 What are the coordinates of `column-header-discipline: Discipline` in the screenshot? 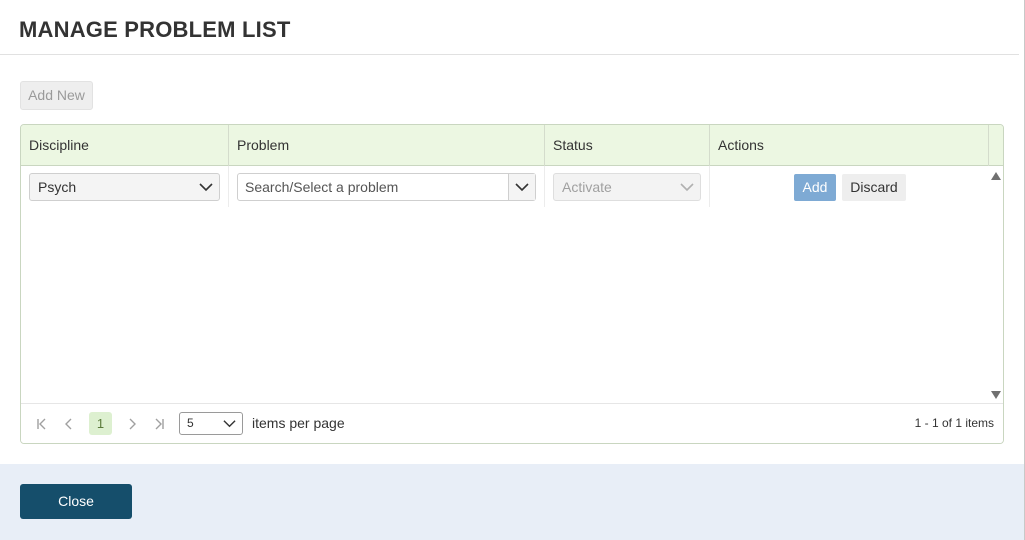 It's located at (125, 145).